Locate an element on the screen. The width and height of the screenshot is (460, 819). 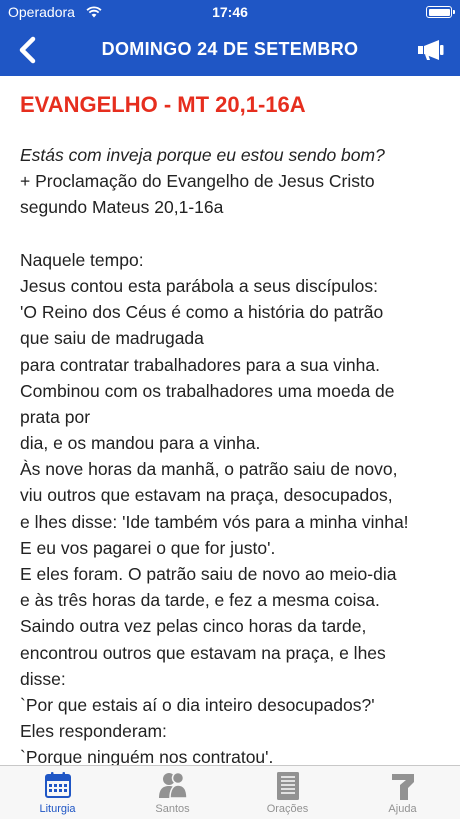
reading-line: E eu vos pagarei o que for justo'. is located at coordinates (148, 547).